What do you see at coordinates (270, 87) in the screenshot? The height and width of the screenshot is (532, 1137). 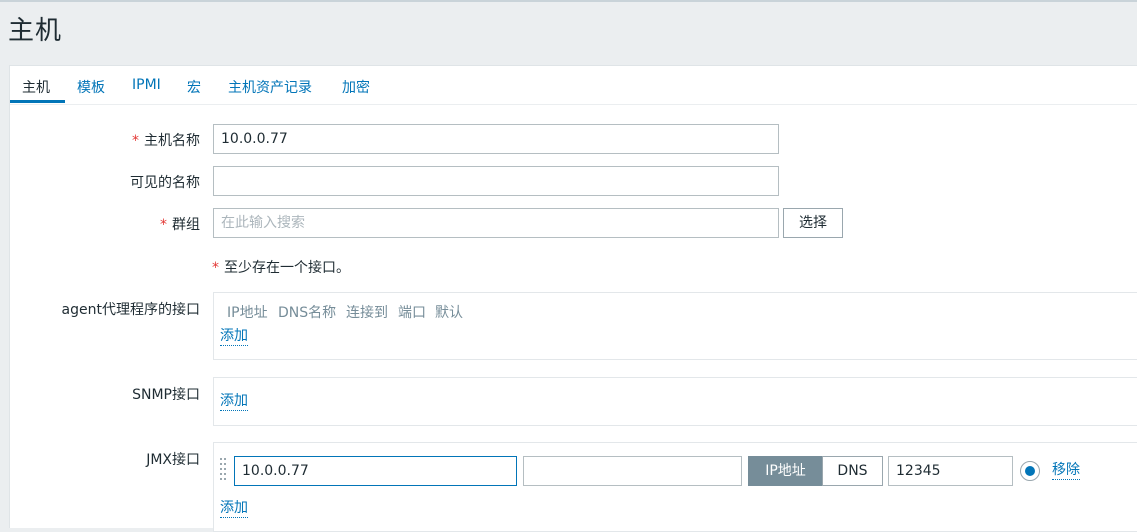 I see `tab-inventory: 主机资产记录` at bounding box center [270, 87].